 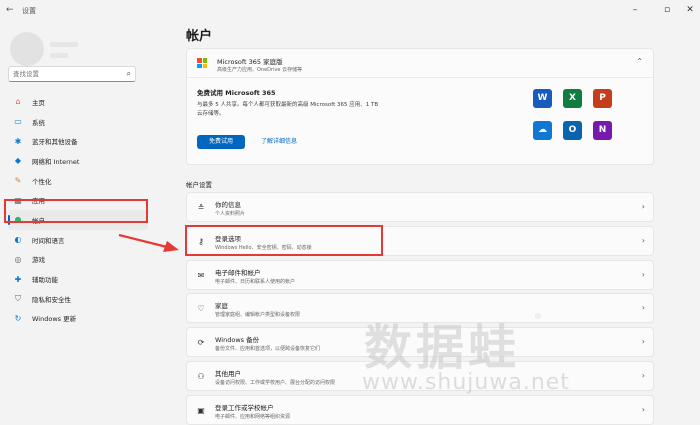 What do you see at coordinates (201, 308) in the screenshot?
I see `family-icon: ♡` at bounding box center [201, 308].